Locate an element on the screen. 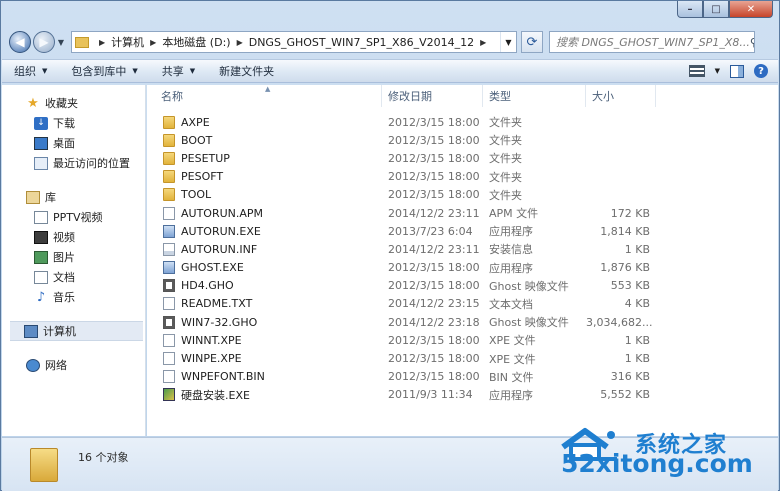 Image resolution: width=780 pixels, height=491 pixels. file-name: PESETUP is located at coordinates (205, 158).